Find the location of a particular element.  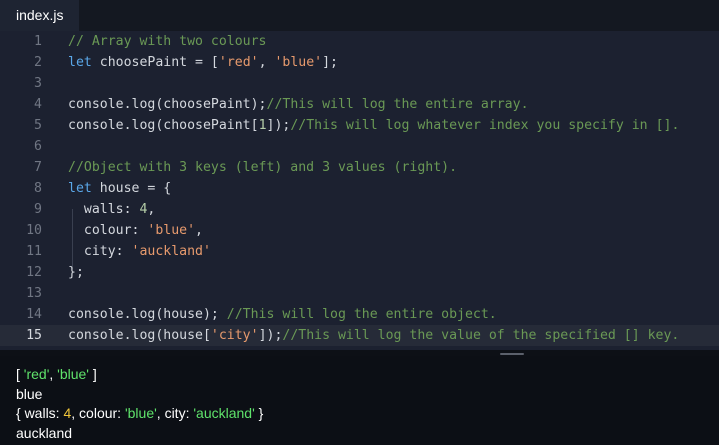

code-text: colour: 'blue', is located at coordinates (135, 230).